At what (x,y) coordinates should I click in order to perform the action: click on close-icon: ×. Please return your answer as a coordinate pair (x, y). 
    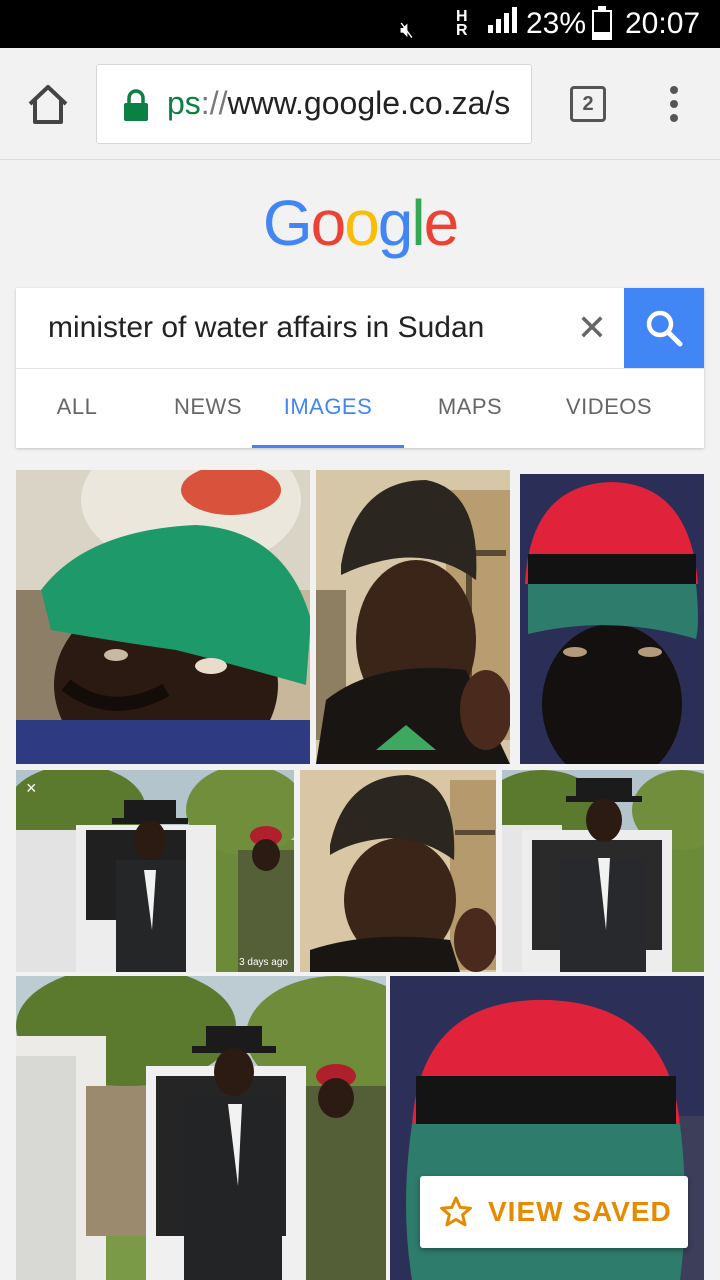
    Looking at the image, I should click on (31, 788).